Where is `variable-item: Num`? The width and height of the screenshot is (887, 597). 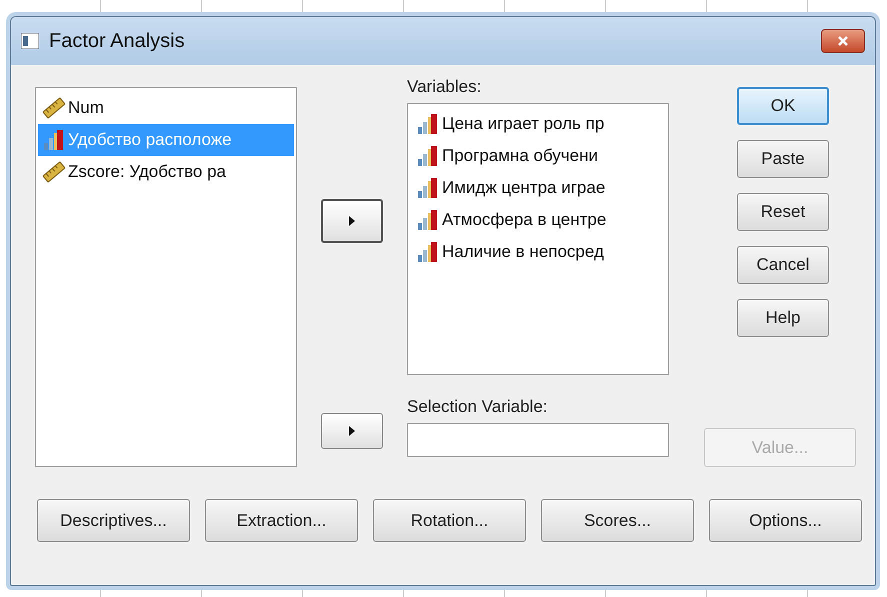
variable-item: Num is located at coordinates (166, 108).